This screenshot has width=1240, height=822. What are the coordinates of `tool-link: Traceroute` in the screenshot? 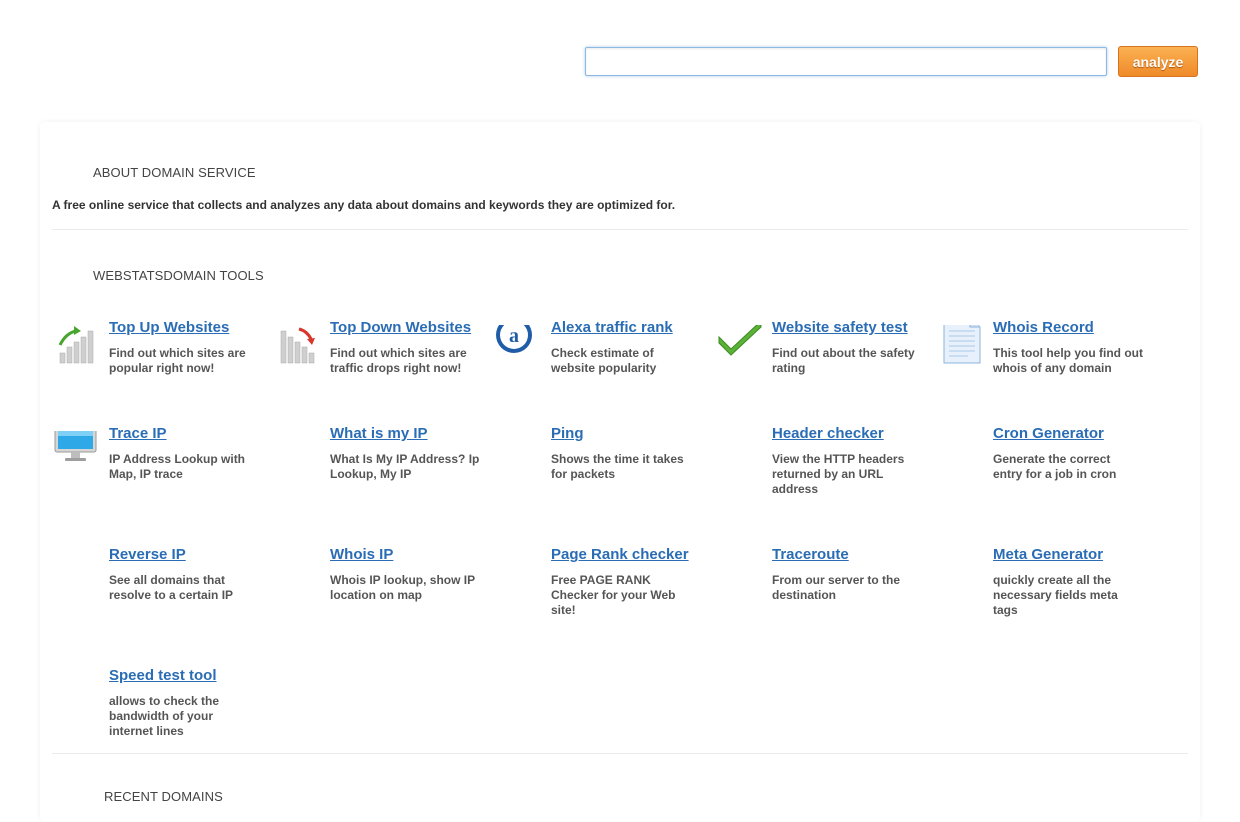 It's located at (810, 554).